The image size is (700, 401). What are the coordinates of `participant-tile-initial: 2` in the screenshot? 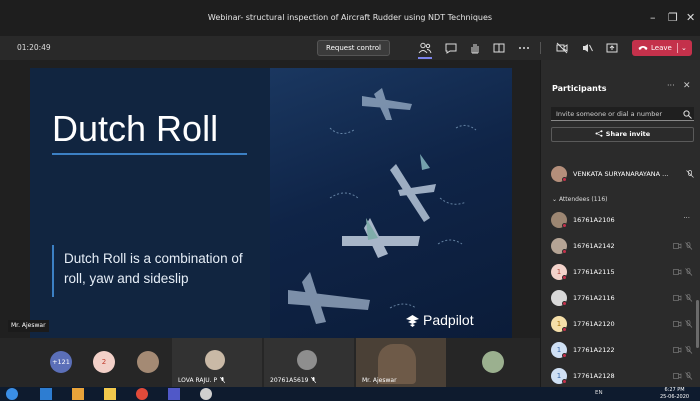 It's located at (104, 362).